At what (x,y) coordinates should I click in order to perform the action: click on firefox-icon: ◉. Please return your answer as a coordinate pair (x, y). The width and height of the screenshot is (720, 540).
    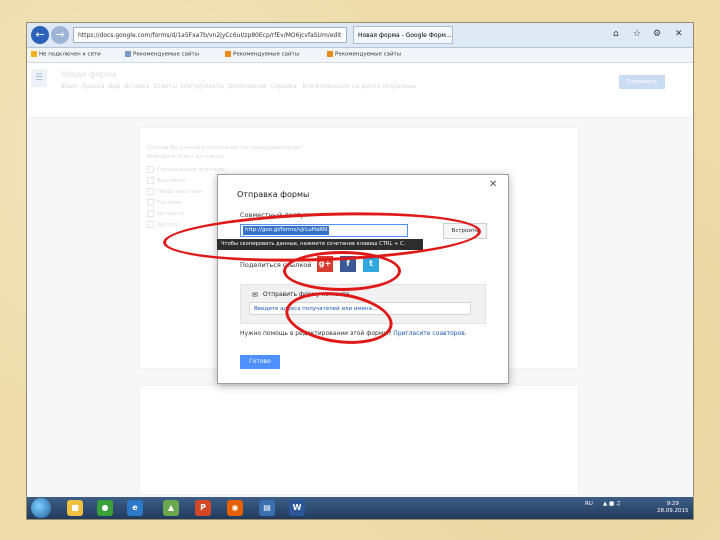
    Looking at the image, I should click on (235, 508).